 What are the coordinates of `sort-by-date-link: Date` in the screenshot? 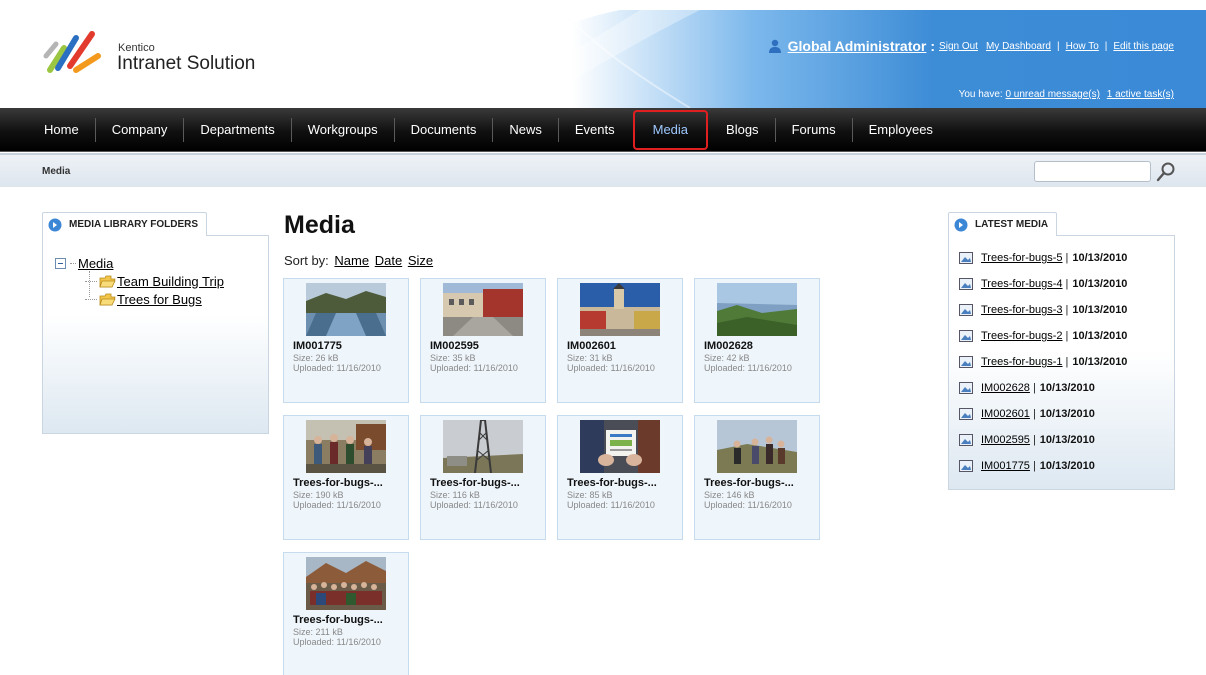 It's located at (388, 260).